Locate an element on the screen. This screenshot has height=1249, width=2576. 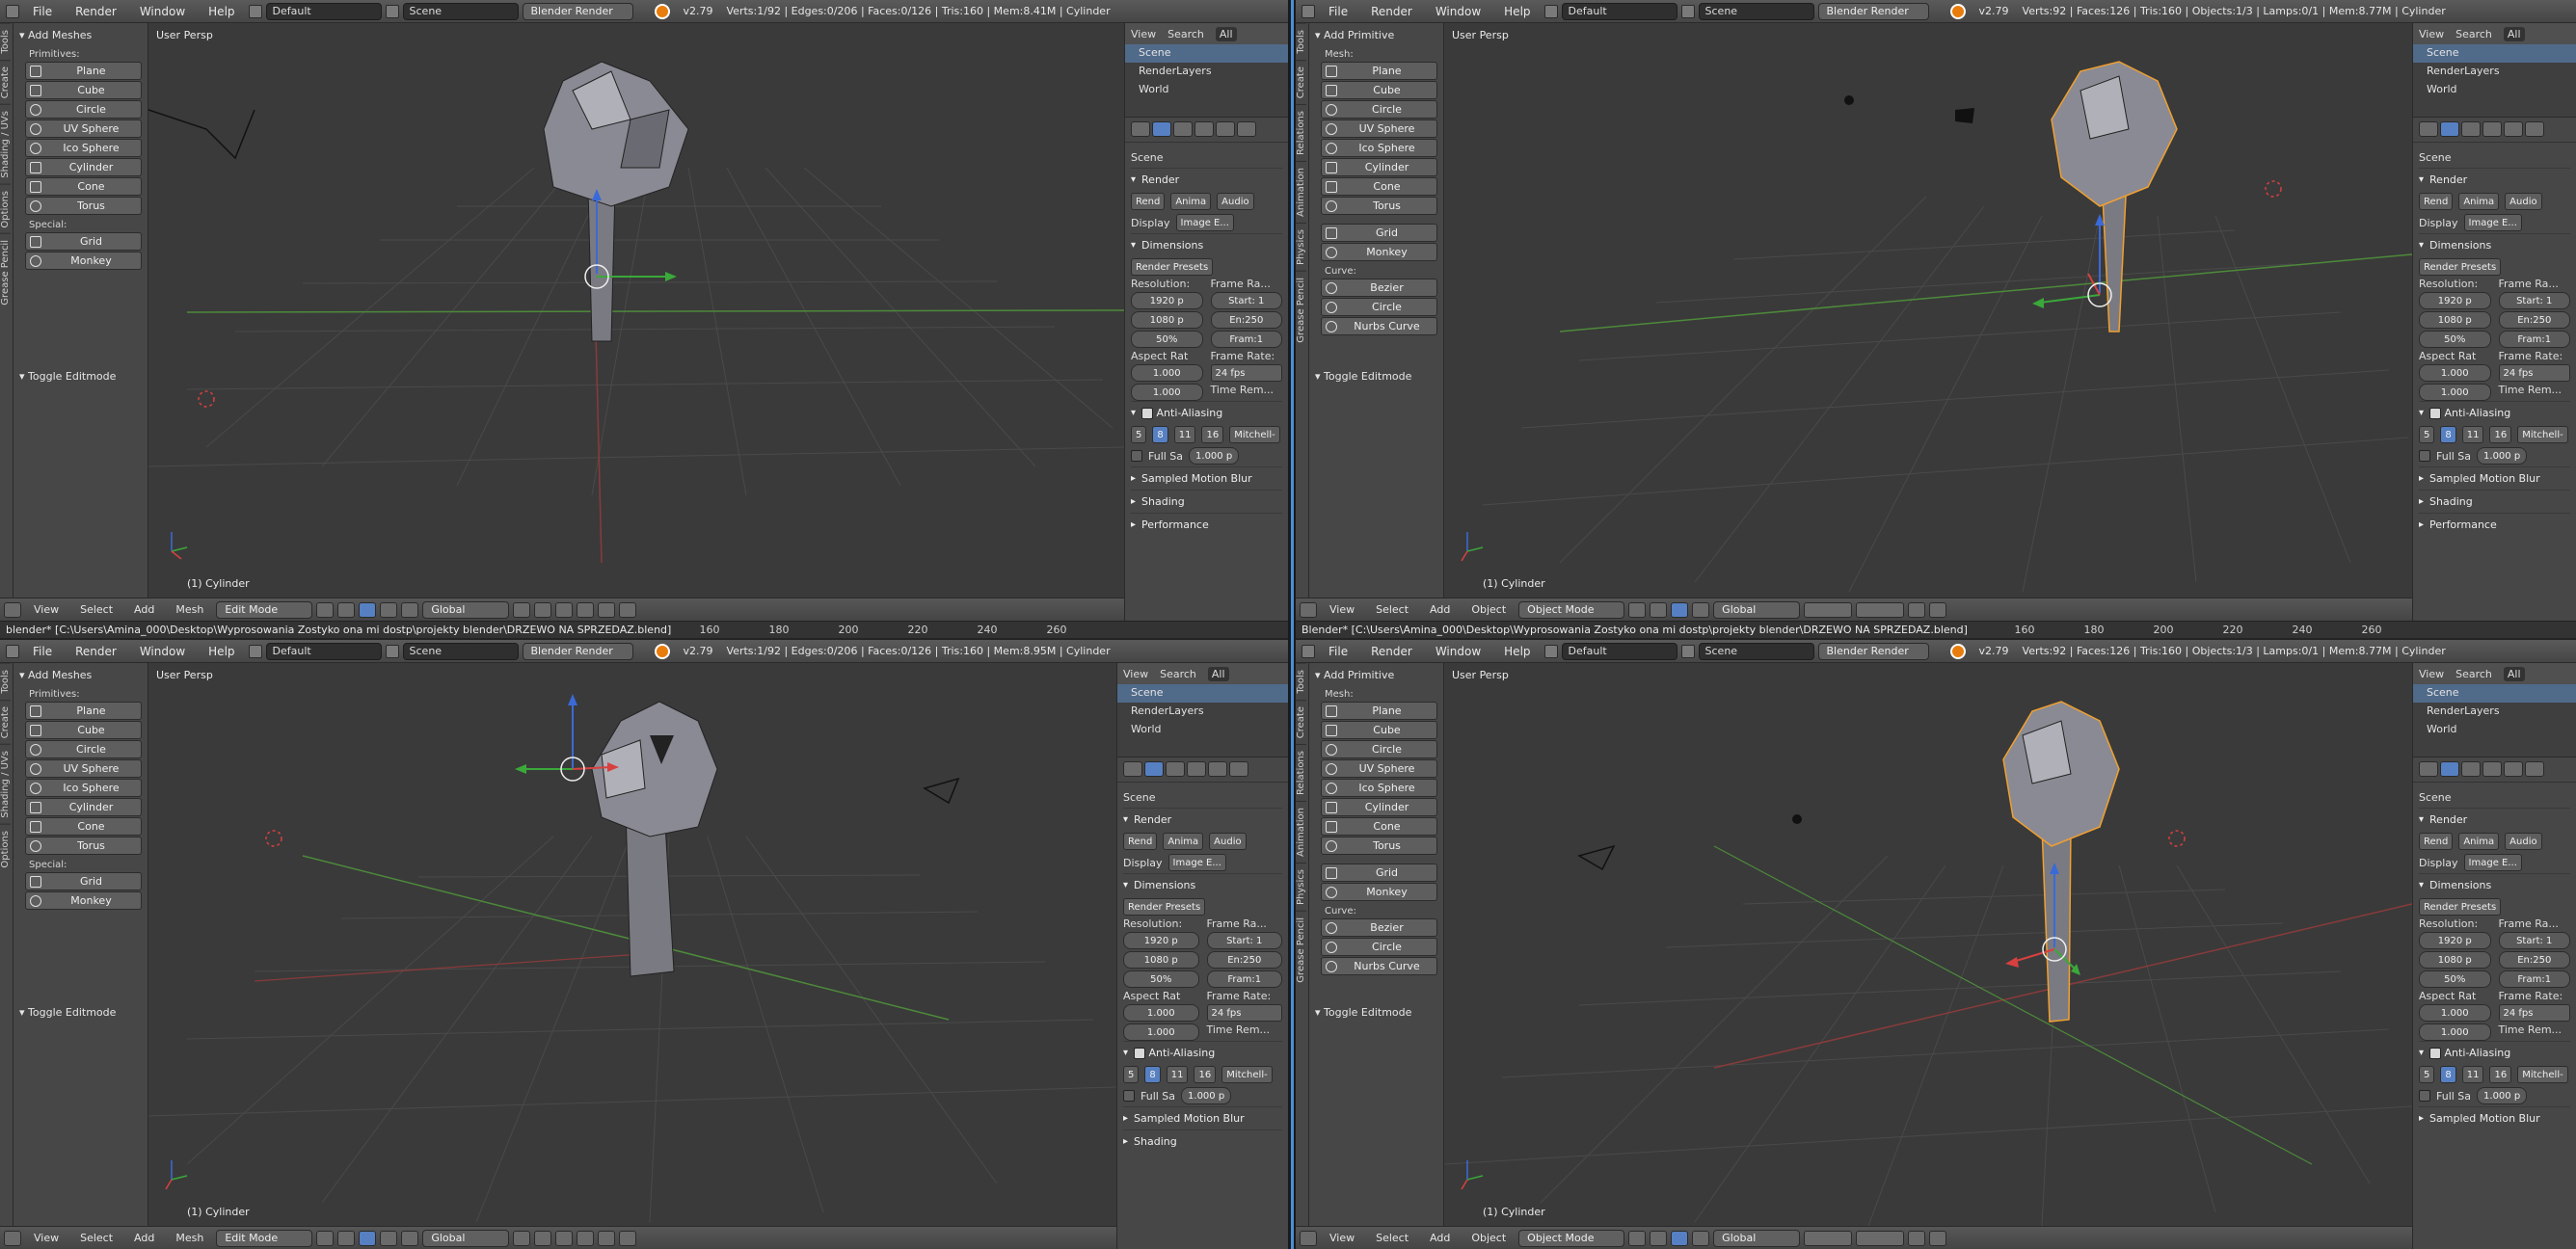
proportional-edit-icon is located at coordinates (586, 1238).